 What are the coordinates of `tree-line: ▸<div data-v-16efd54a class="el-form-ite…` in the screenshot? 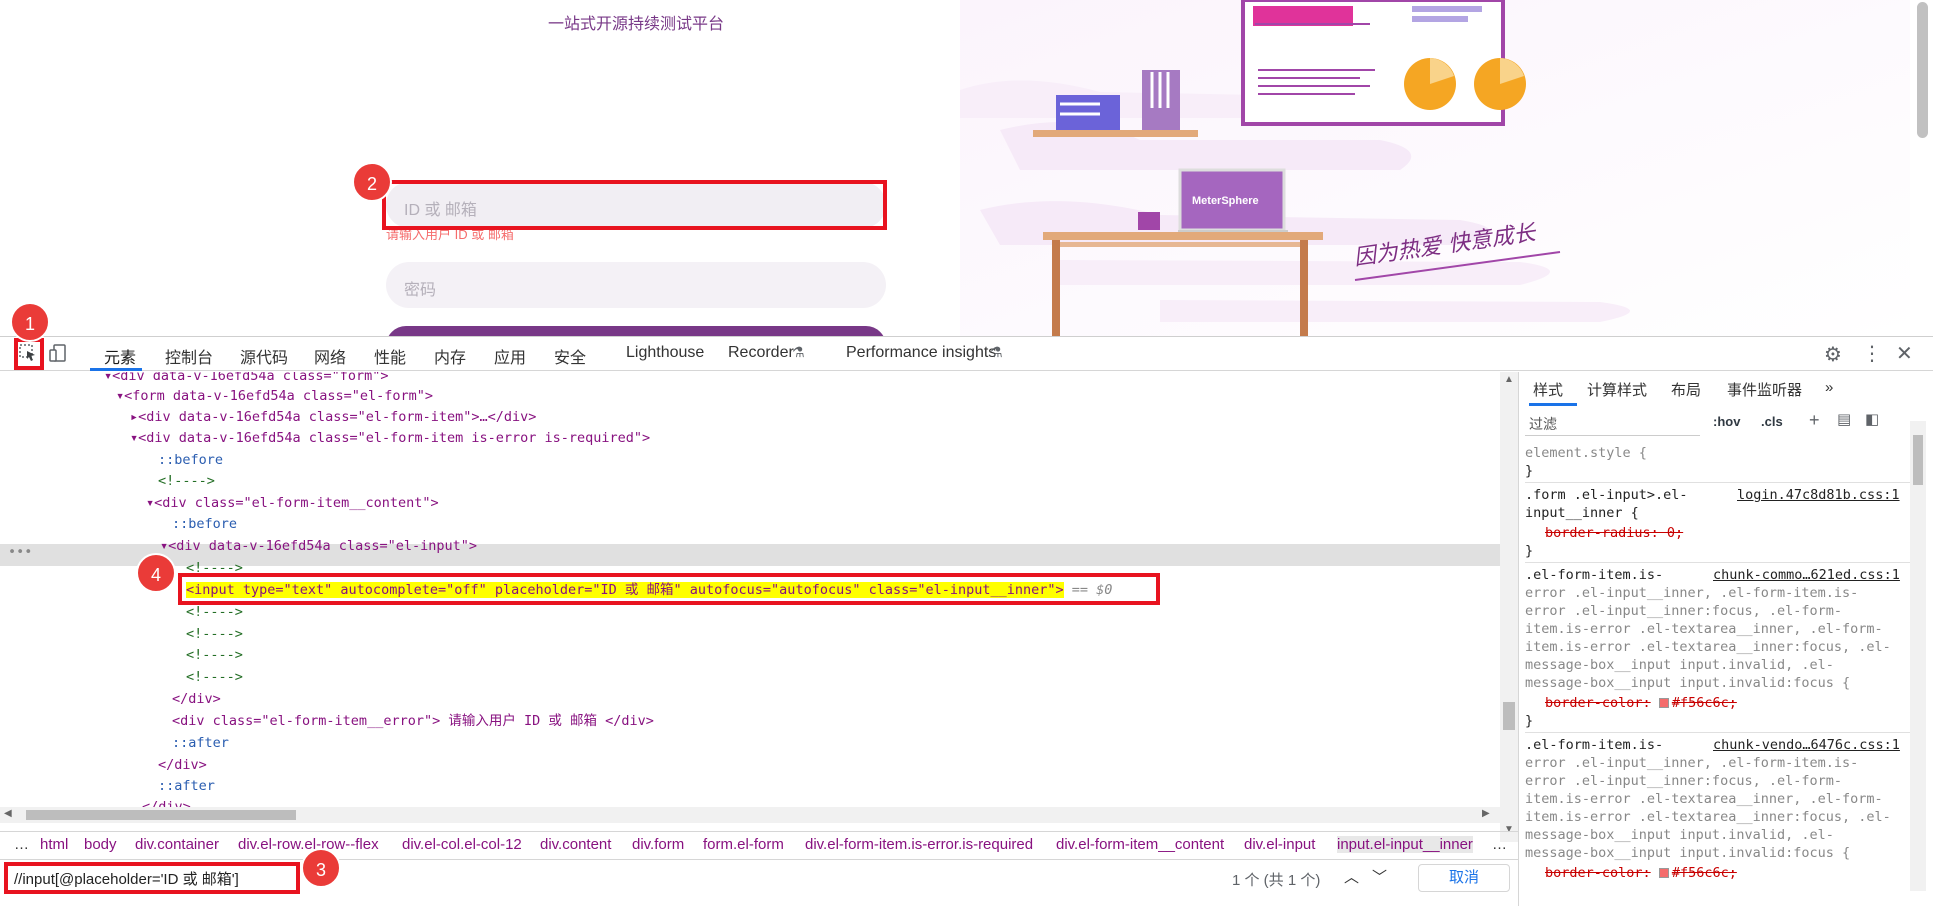 It's located at (333, 417).